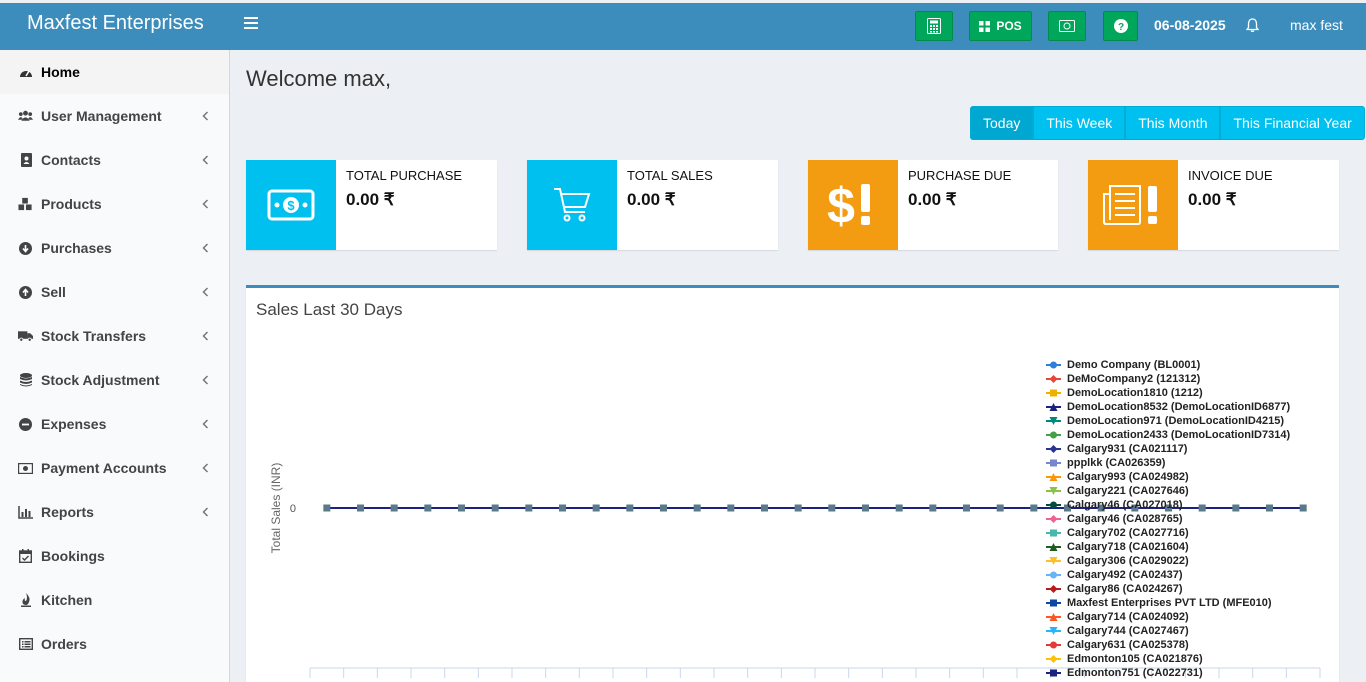 This screenshot has width=1366, height=682. What do you see at coordinates (60, 72) in the screenshot?
I see `sidebar-item-label: Home` at bounding box center [60, 72].